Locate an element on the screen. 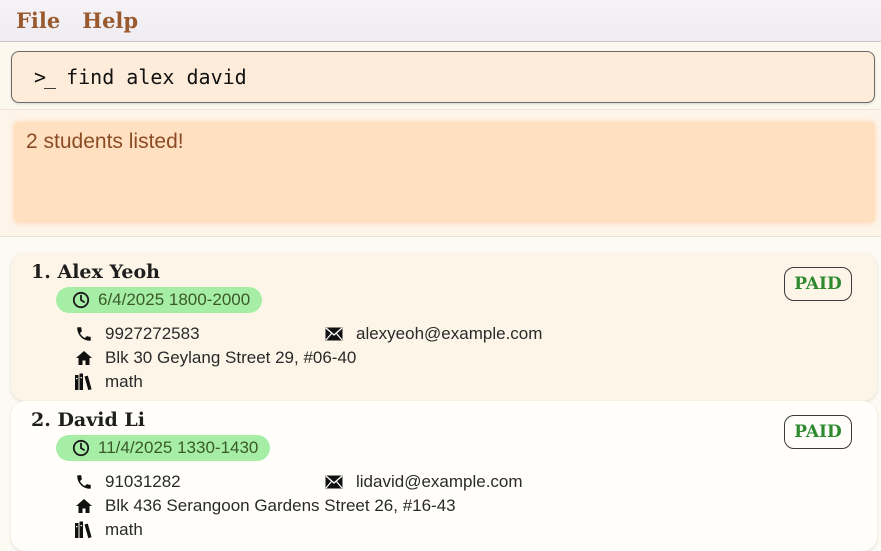  schedule-tag: 6/4/2025 1800-2000 is located at coordinates (159, 300).